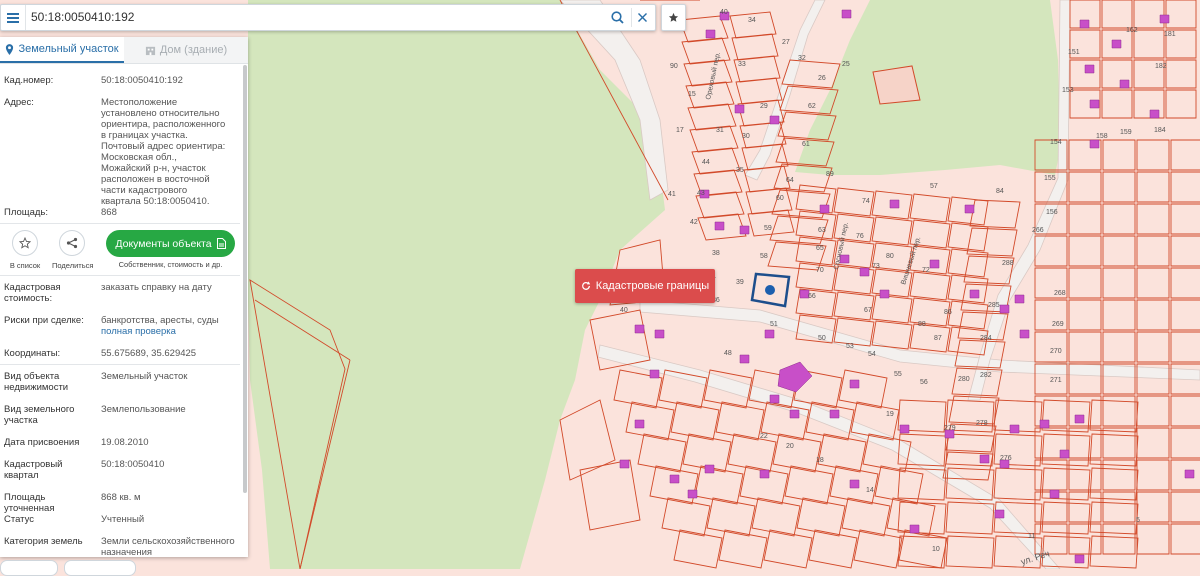 Image resolution: width=1200 pixels, height=576 pixels. Describe the element at coordinates (144, 376) in the screenshot. I see `object-type-value: Земельный участок` at that location.